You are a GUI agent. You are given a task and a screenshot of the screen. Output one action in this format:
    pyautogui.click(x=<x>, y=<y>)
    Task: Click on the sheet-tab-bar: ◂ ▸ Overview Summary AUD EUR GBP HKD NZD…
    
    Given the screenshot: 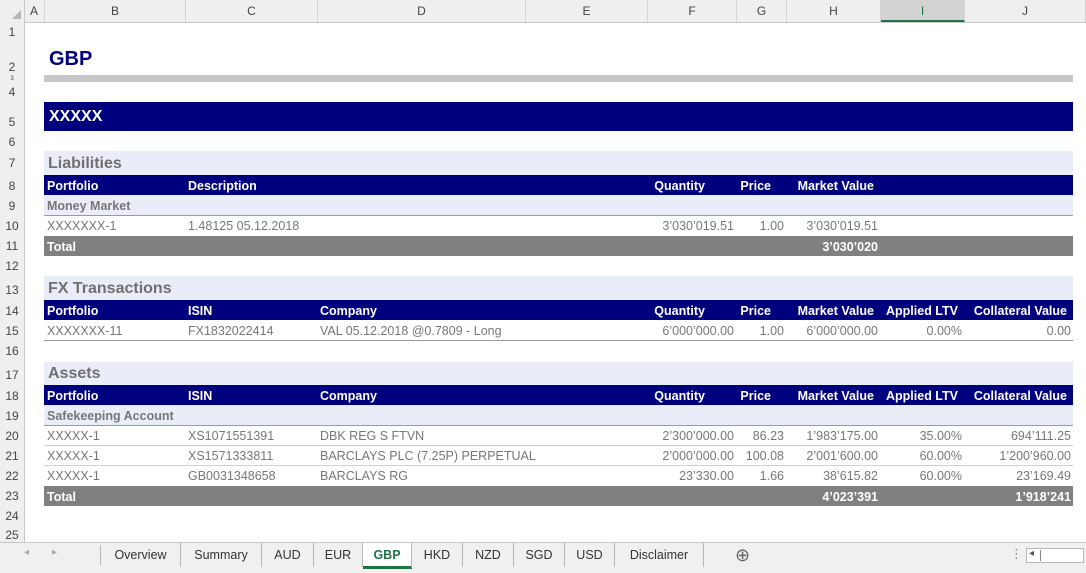 What is the action you would take?
    pyautogui.click(x=543, y=557)
    